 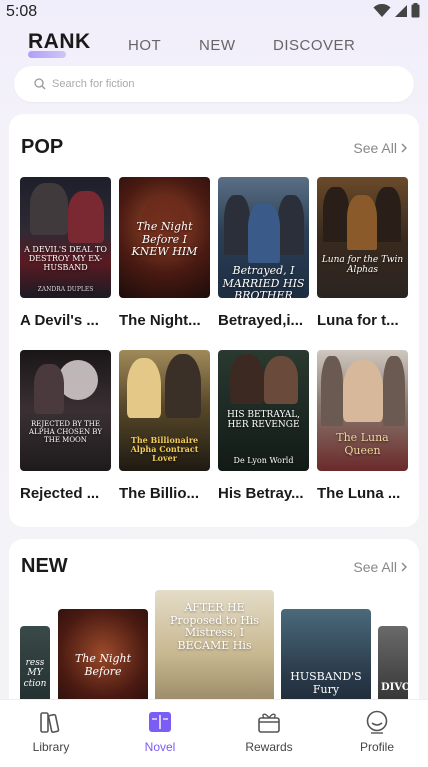 What do you see at coordinates (362, 444) in the screenshot?
I see `cover-title: The Luna Queen` at bounding box center [362, 444].